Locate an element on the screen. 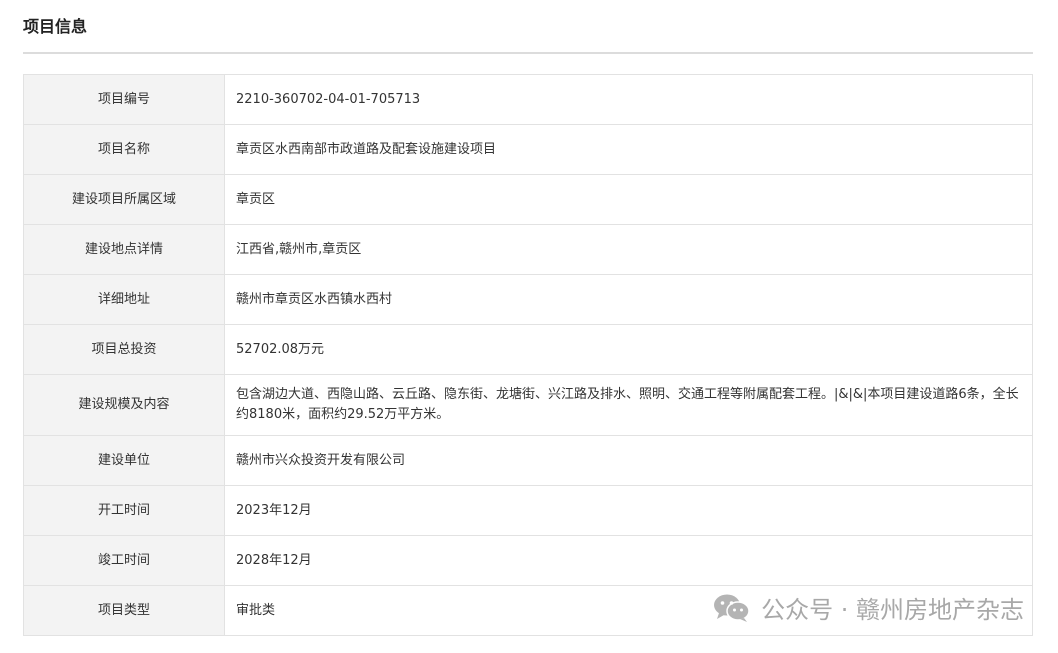 This screenshot has width=1058, height=653. row-label: 建设地点详情 is located at coordinates (124, 249).